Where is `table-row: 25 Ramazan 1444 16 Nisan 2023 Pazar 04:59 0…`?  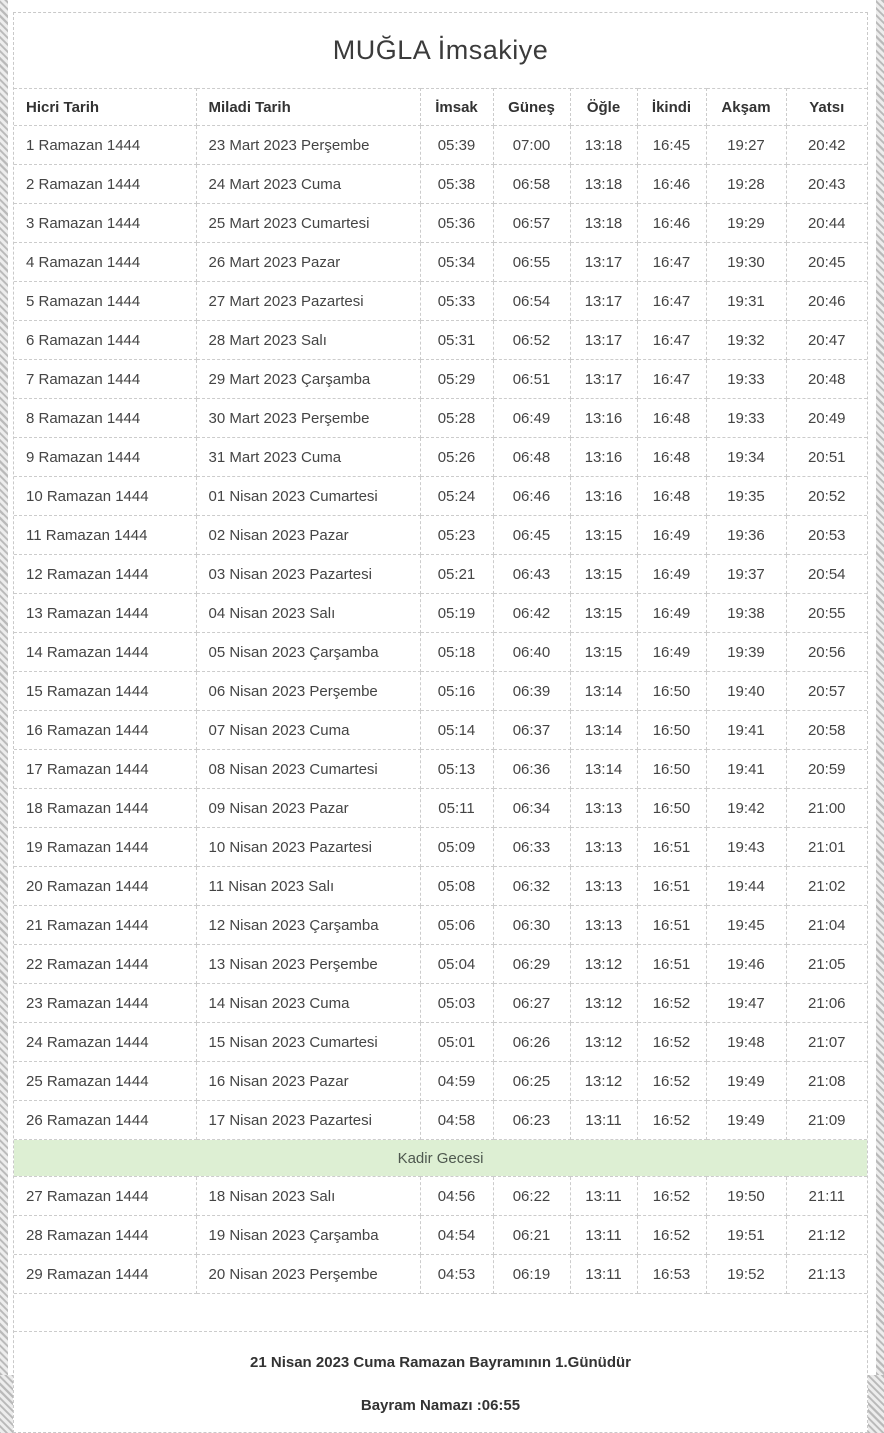 table-row: 25 Ramazan 1444 16 Nisan 2023 Pazar 04:59 0… is located at coordinates (440, 1081).